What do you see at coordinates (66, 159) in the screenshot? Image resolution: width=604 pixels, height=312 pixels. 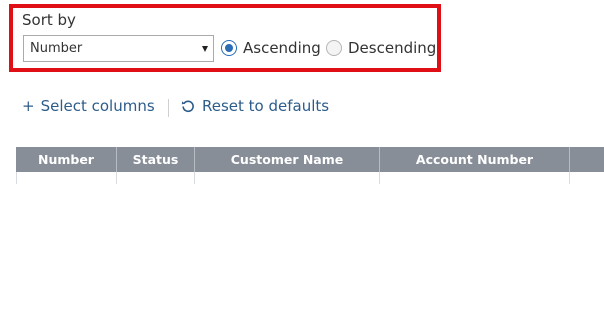 I see `column-header-number: Number` at bounding box center [66, 159].